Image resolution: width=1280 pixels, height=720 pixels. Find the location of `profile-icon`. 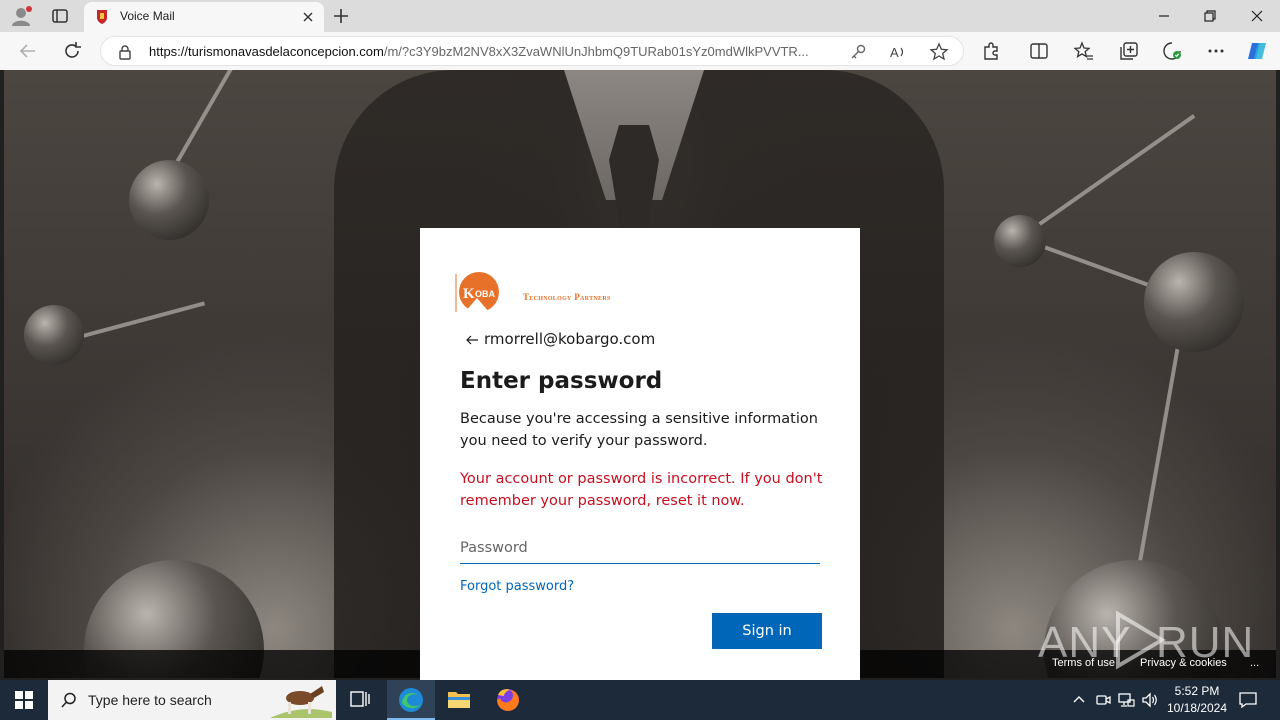

profile-icon is located at coordinates (21, 16).